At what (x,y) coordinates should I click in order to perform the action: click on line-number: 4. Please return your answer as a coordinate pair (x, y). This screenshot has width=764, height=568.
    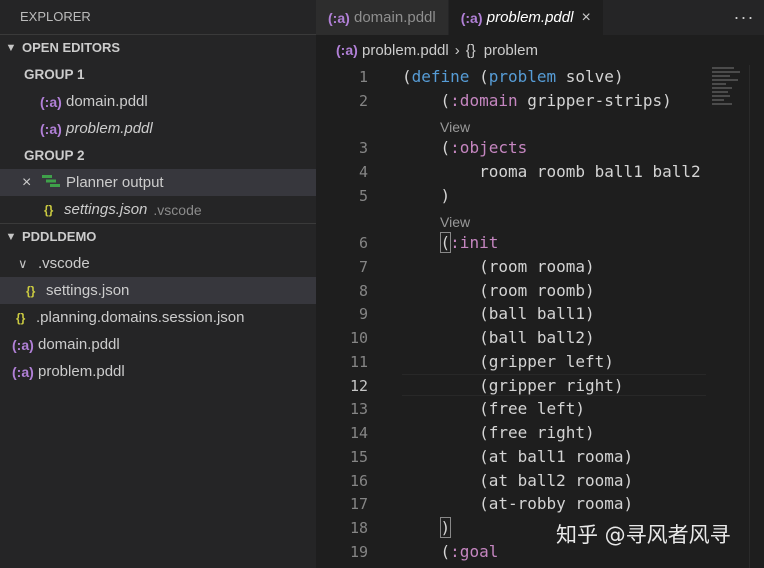
    Looking at the image, I should click on (363, 172).